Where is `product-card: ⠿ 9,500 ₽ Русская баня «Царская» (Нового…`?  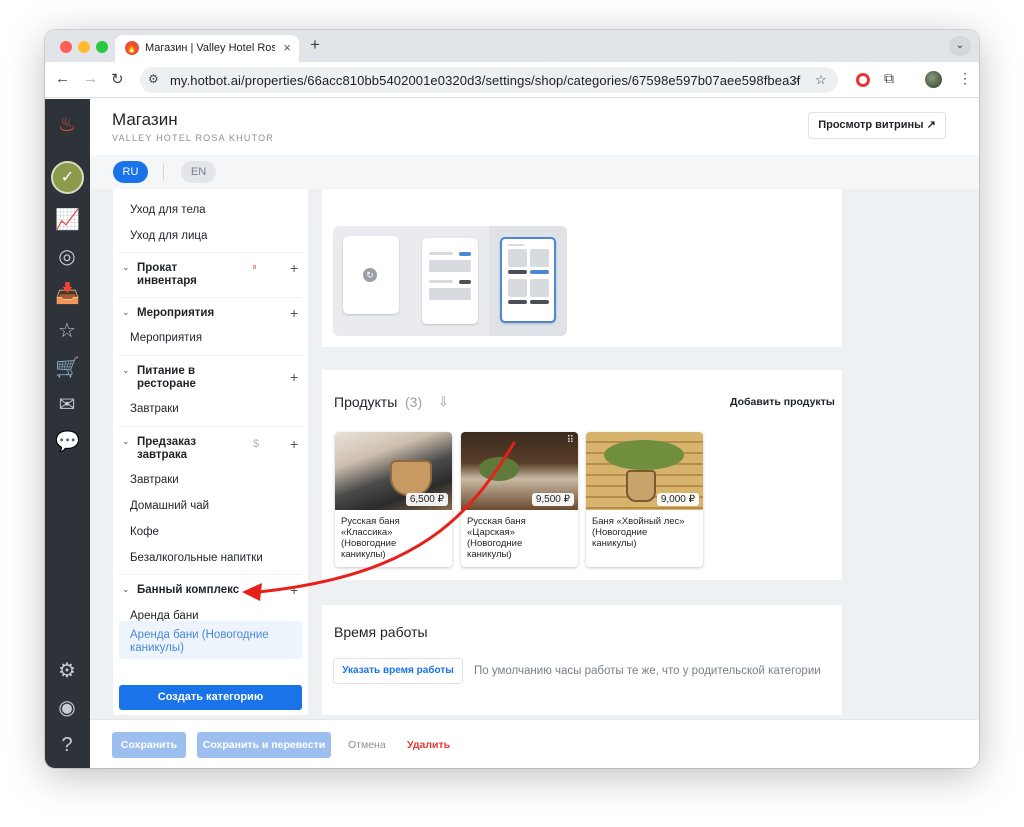 product-card: ⠿ 9,500 ₽ Русская баня «Царская» (Нового… is located at coordinates (519, 499).